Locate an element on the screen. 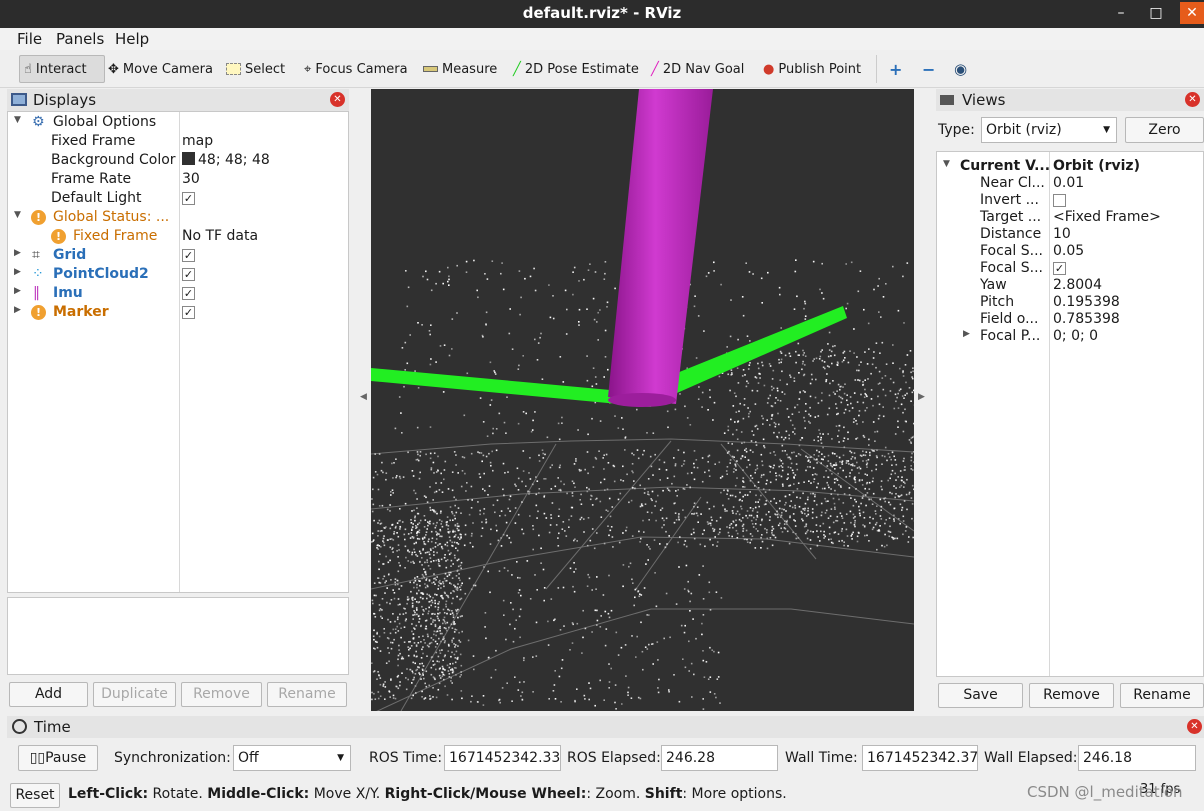 The width and height of the screenshot is (1204, 811). background-color-row: Background Color 48; 48; 48 is located at coordinates (178, 161).